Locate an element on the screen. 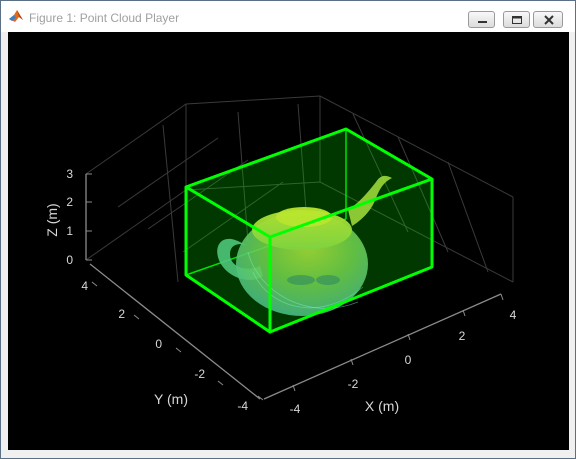  maximize-icon is located at coordinates (517, 20).